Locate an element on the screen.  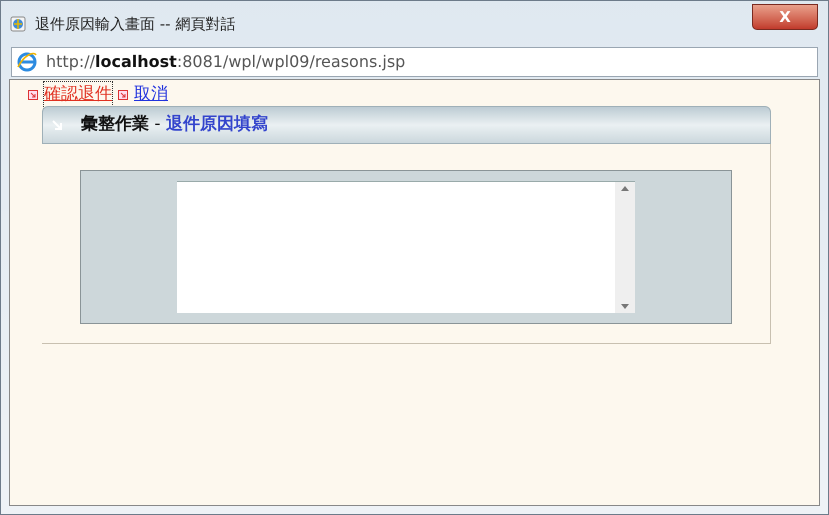
window-title: 退件原因輸入畫面 -- 網頁對話 is located at coordinates (135, 24).